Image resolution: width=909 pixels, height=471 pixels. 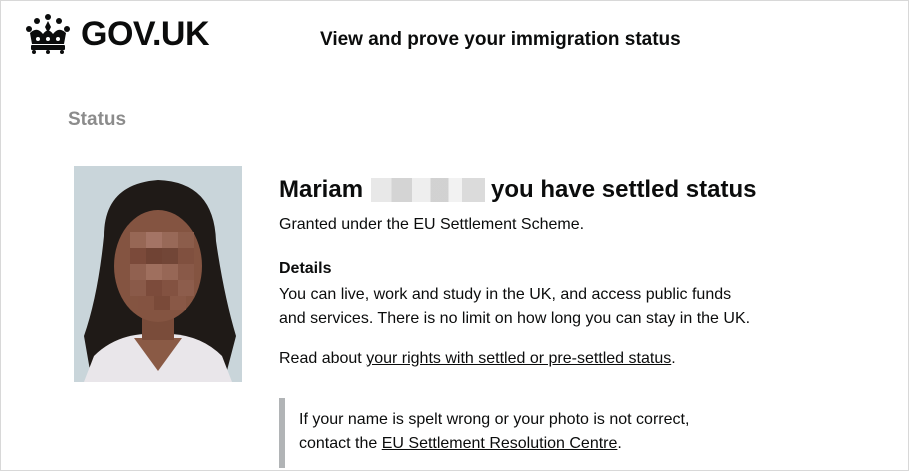 I want to click on inset-line-2-suffix: ., so click(x=619, y=443).